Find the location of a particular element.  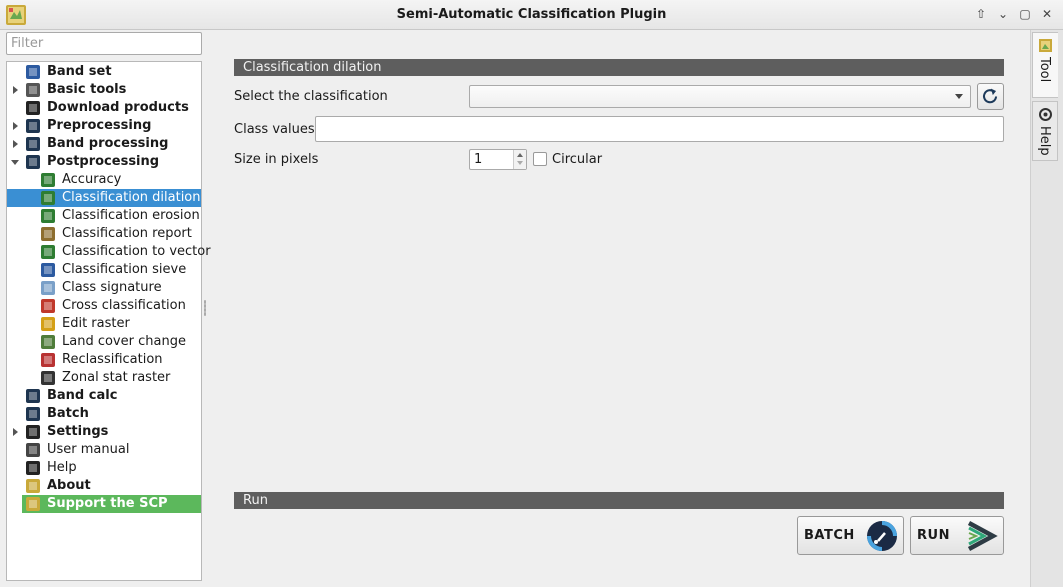

batch-icon is located at coordinates (33, 414).